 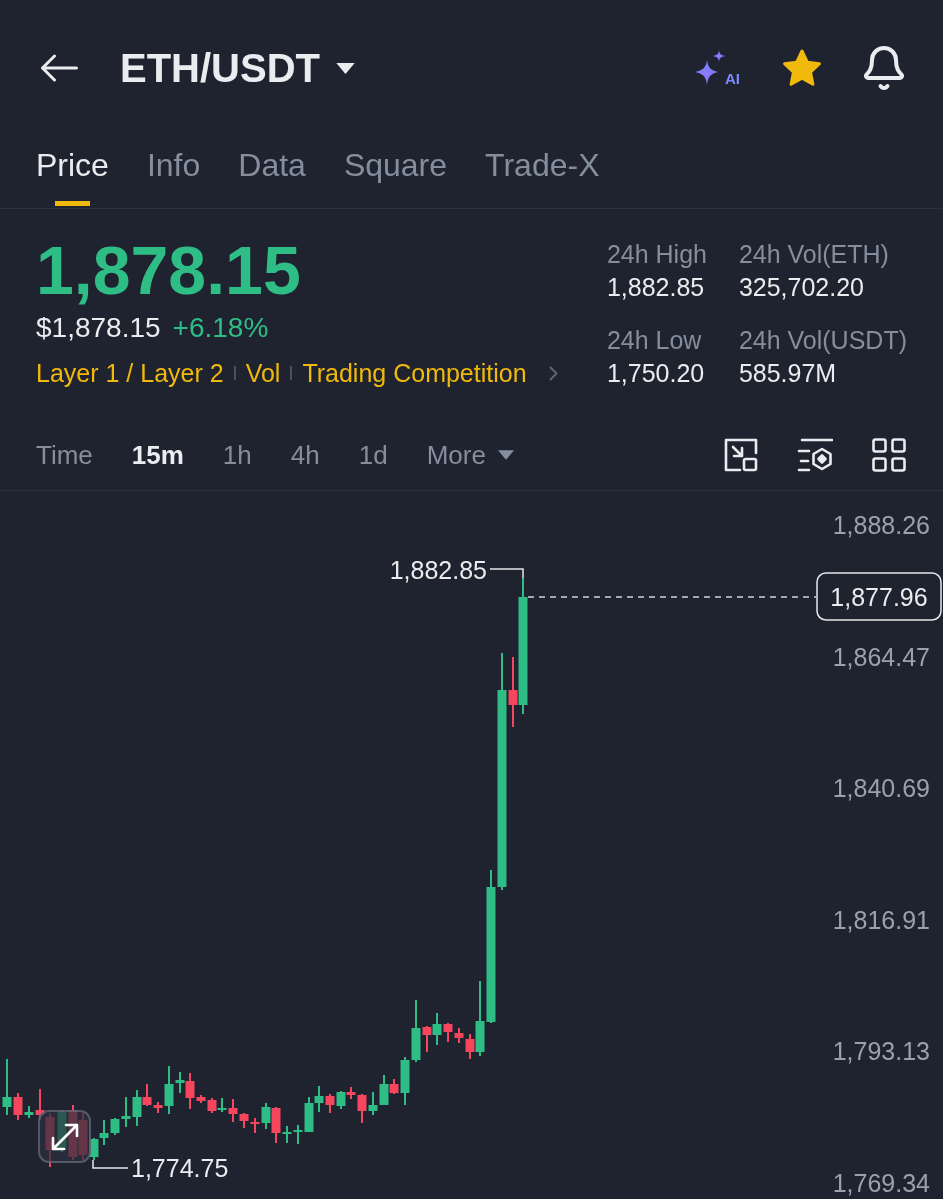 What do you see at coordinates (881, 525) in the screenshot?
I see `price-axis-label: 1,888.26` at bounding box center [881, 525].